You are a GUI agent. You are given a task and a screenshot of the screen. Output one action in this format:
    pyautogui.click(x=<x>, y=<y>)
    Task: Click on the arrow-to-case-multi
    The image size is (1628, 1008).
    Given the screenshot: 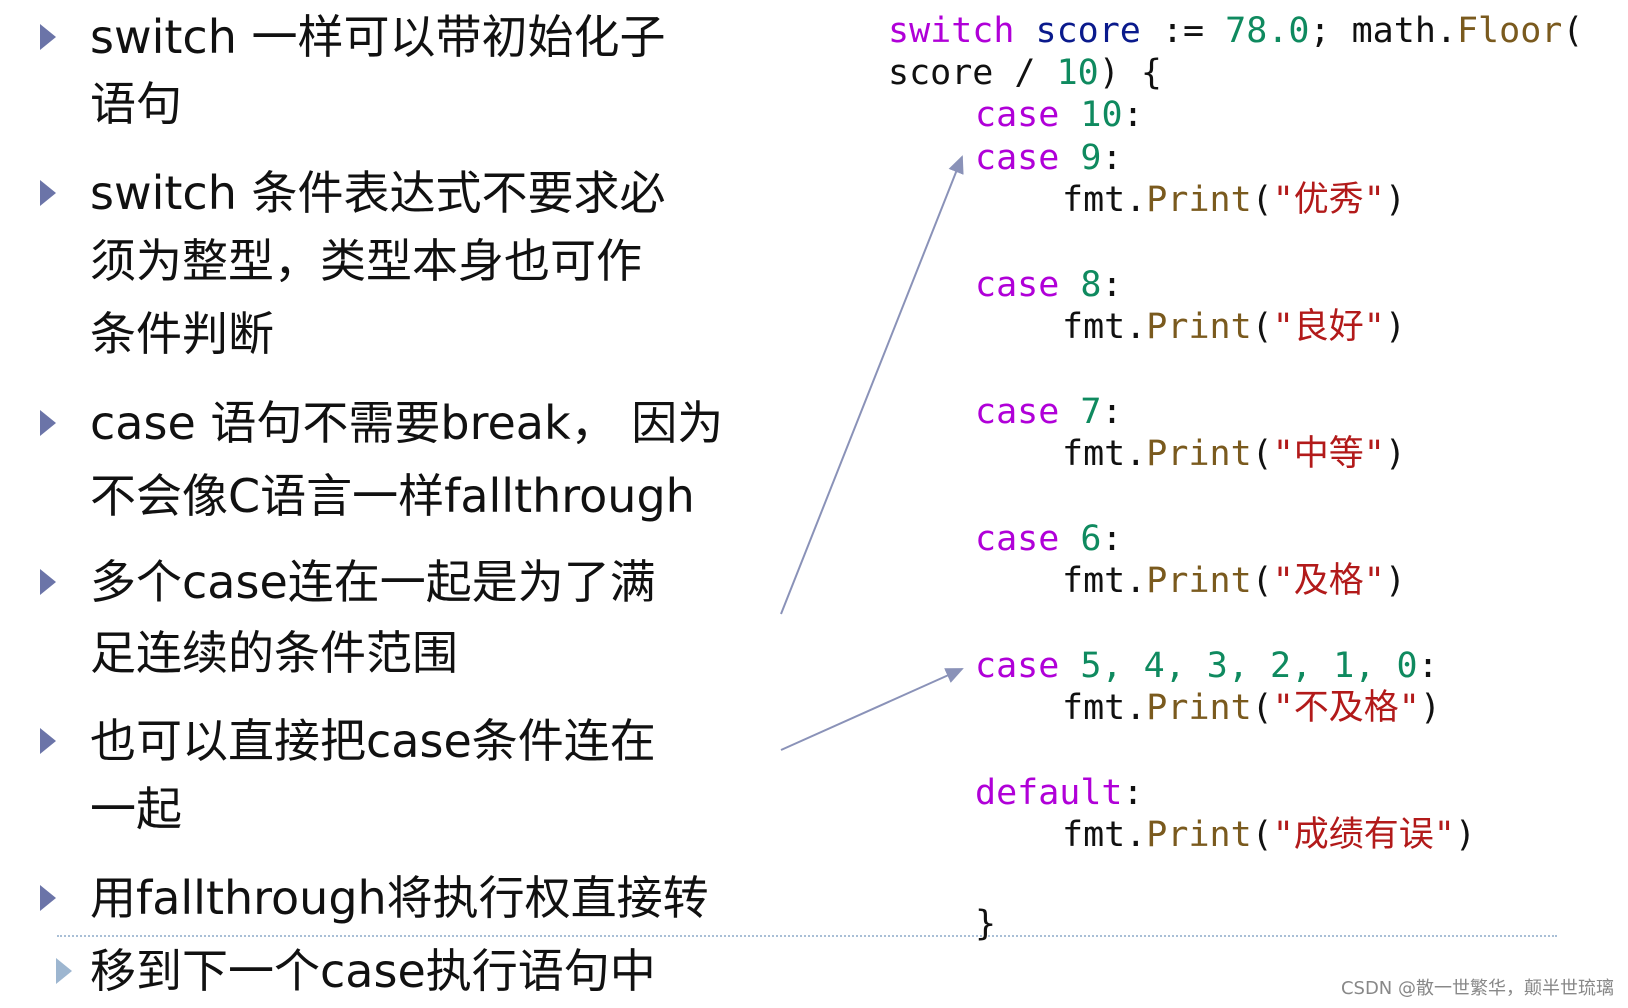 What is the action you would take?
    pyautogui.click(x=872, y=709)
    